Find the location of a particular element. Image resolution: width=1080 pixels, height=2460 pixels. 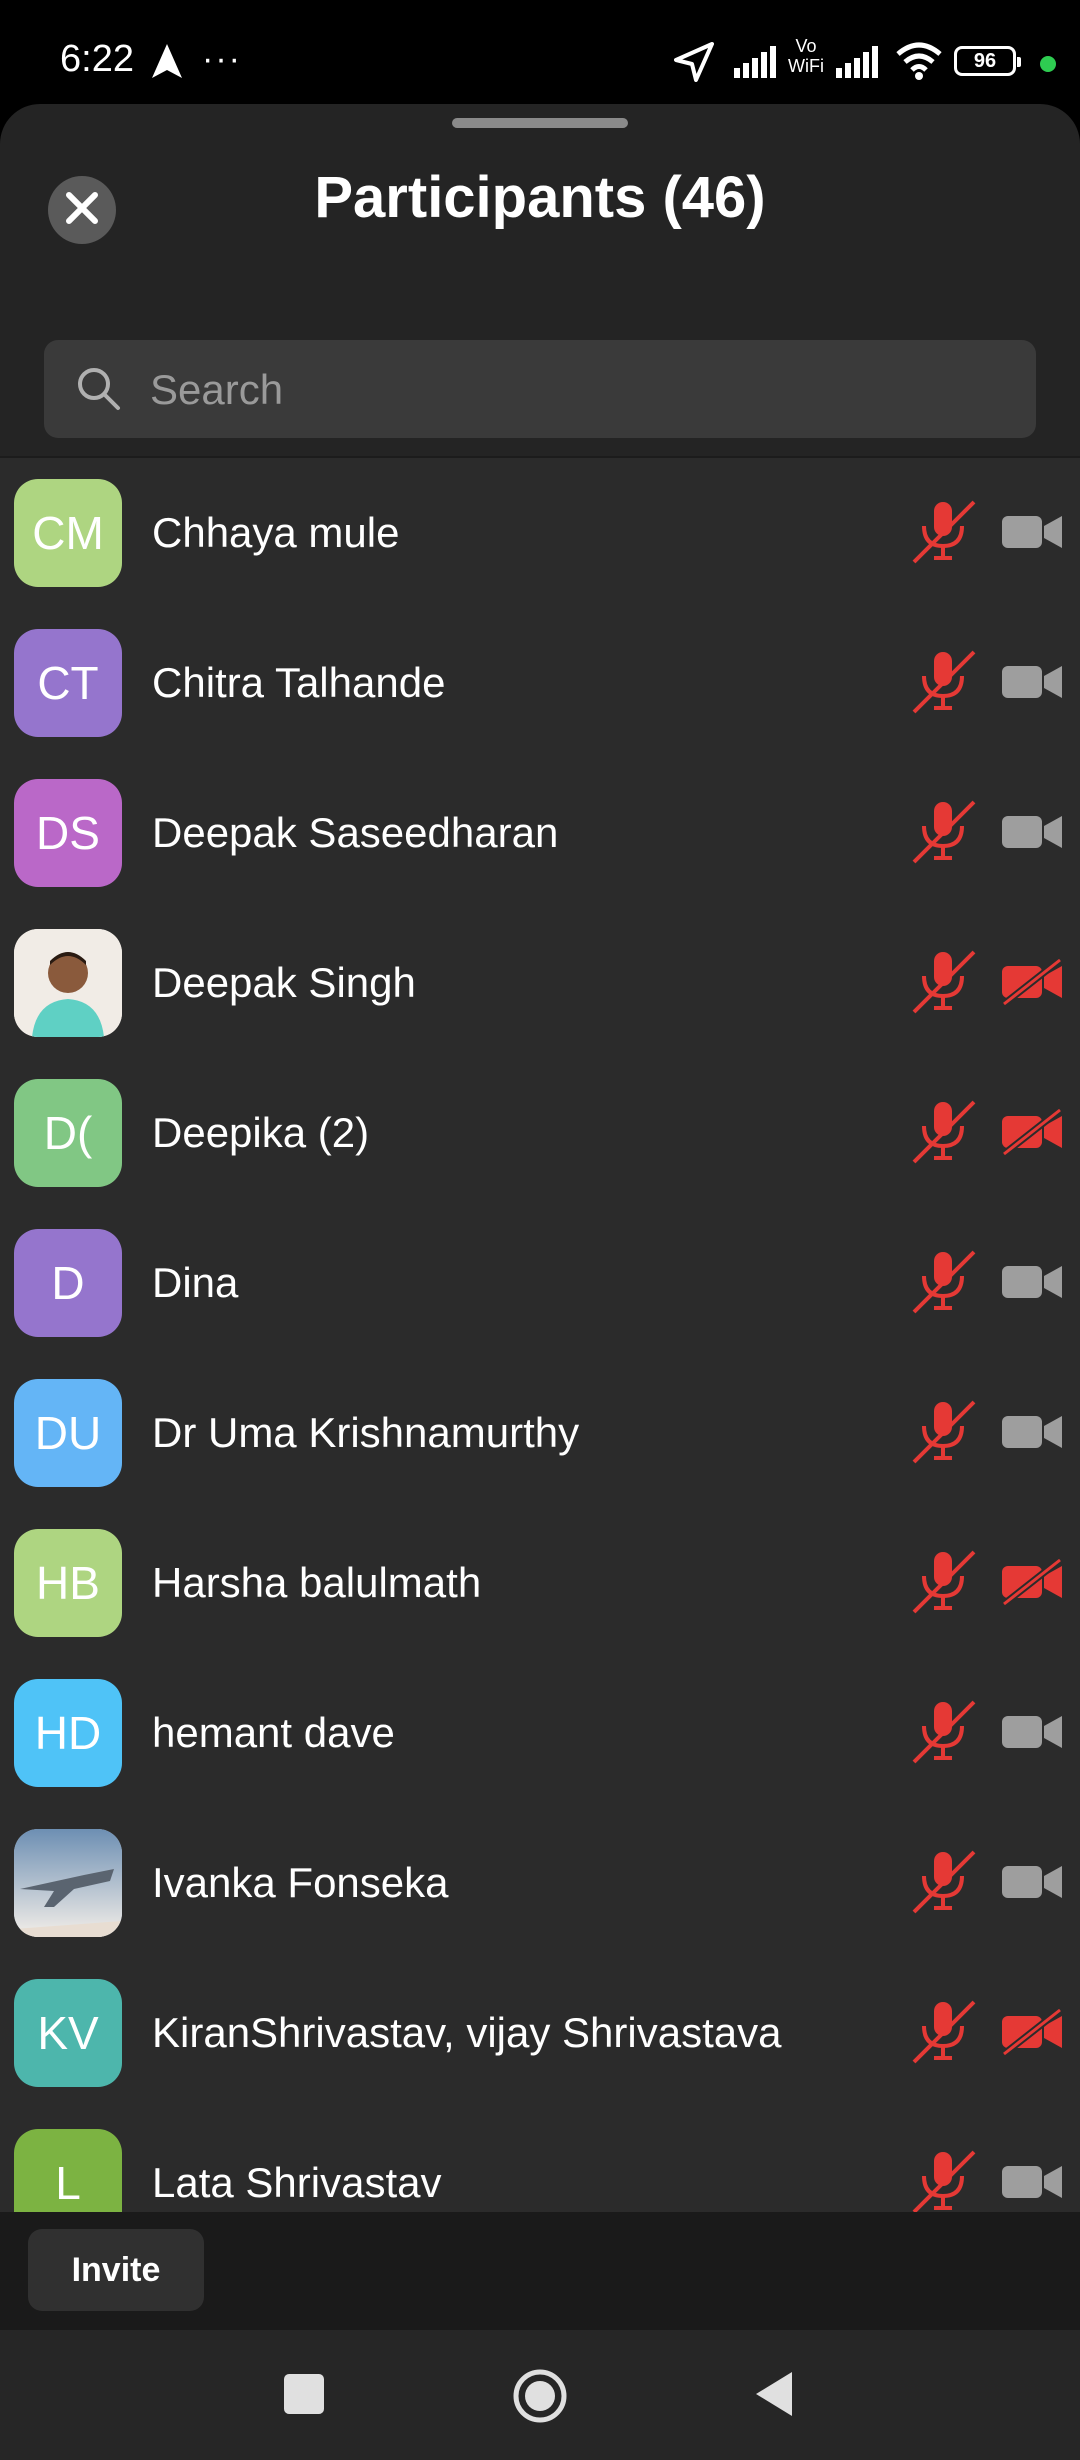

search-input is located at coordinates (580, 390).